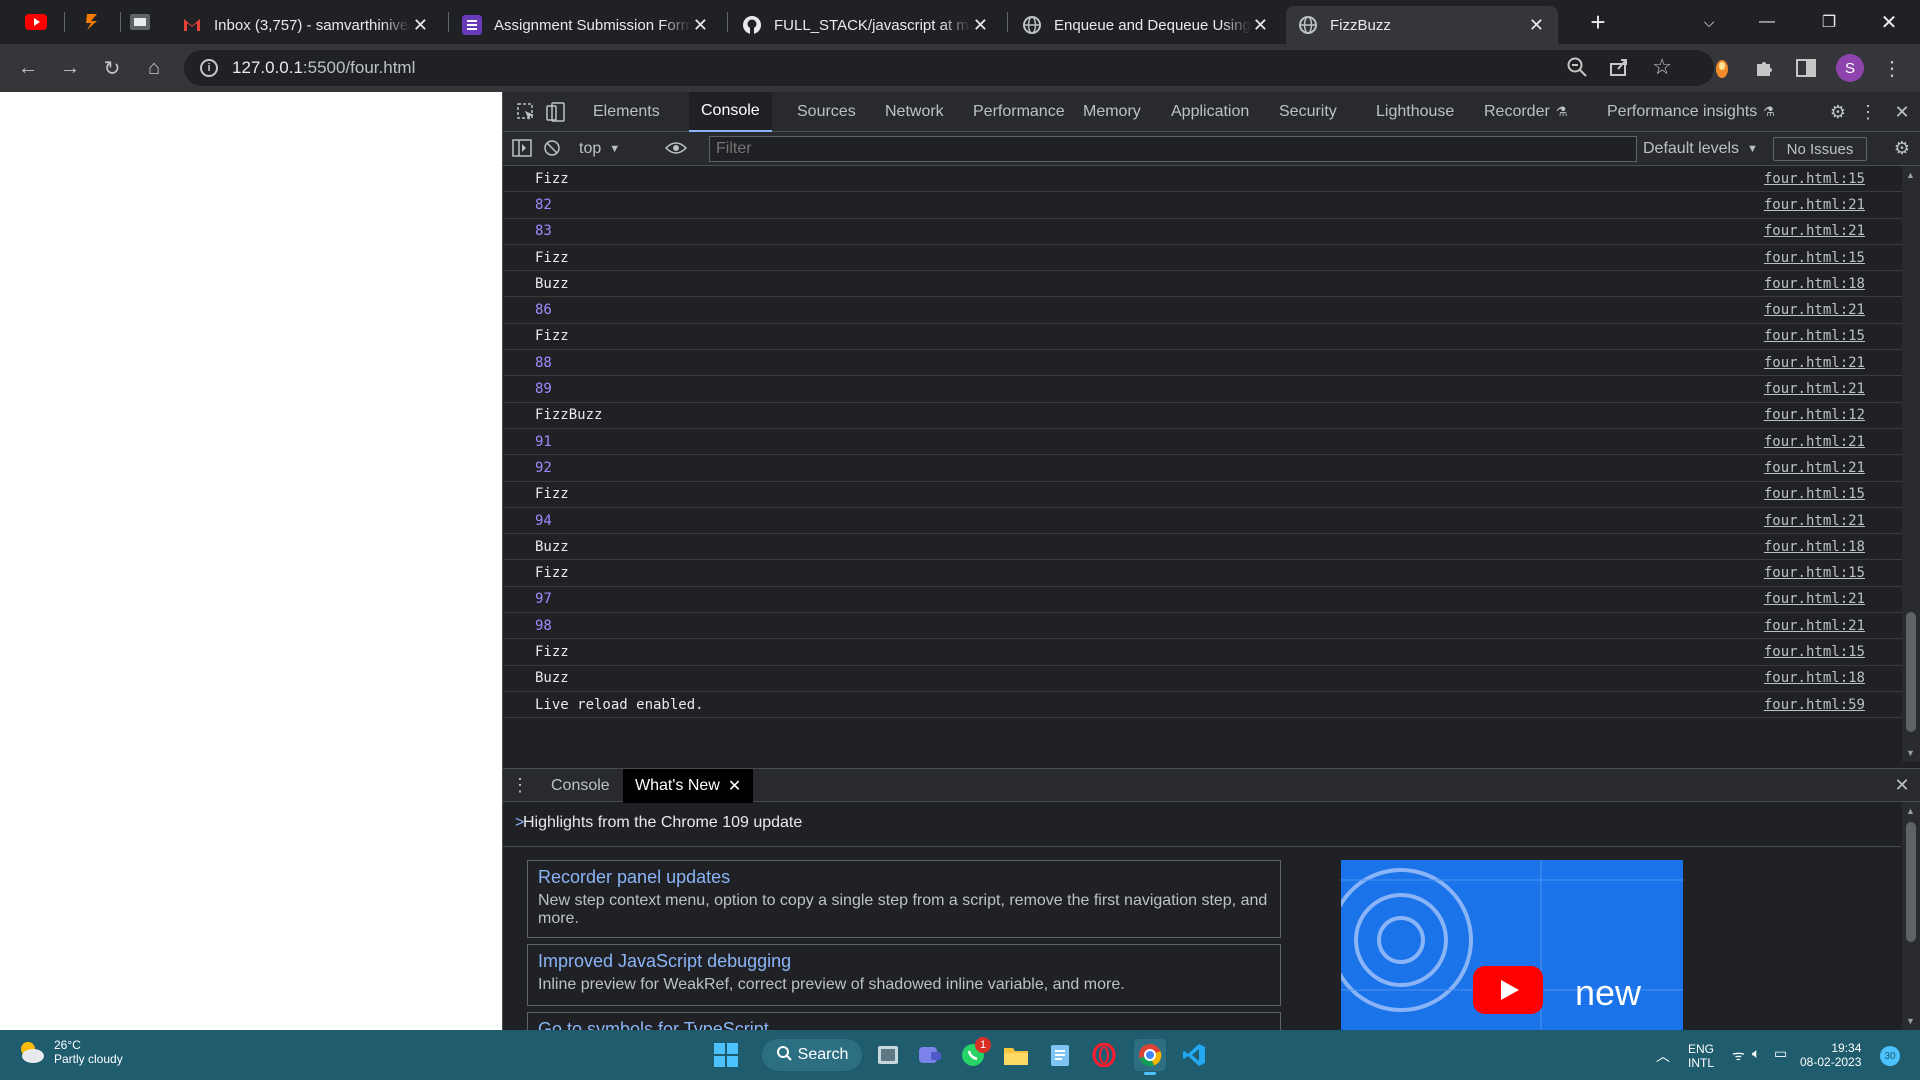 This screenshot has width=1920, height=1080. I want to click on drawer-tab-console: Console, so click(580, 786).